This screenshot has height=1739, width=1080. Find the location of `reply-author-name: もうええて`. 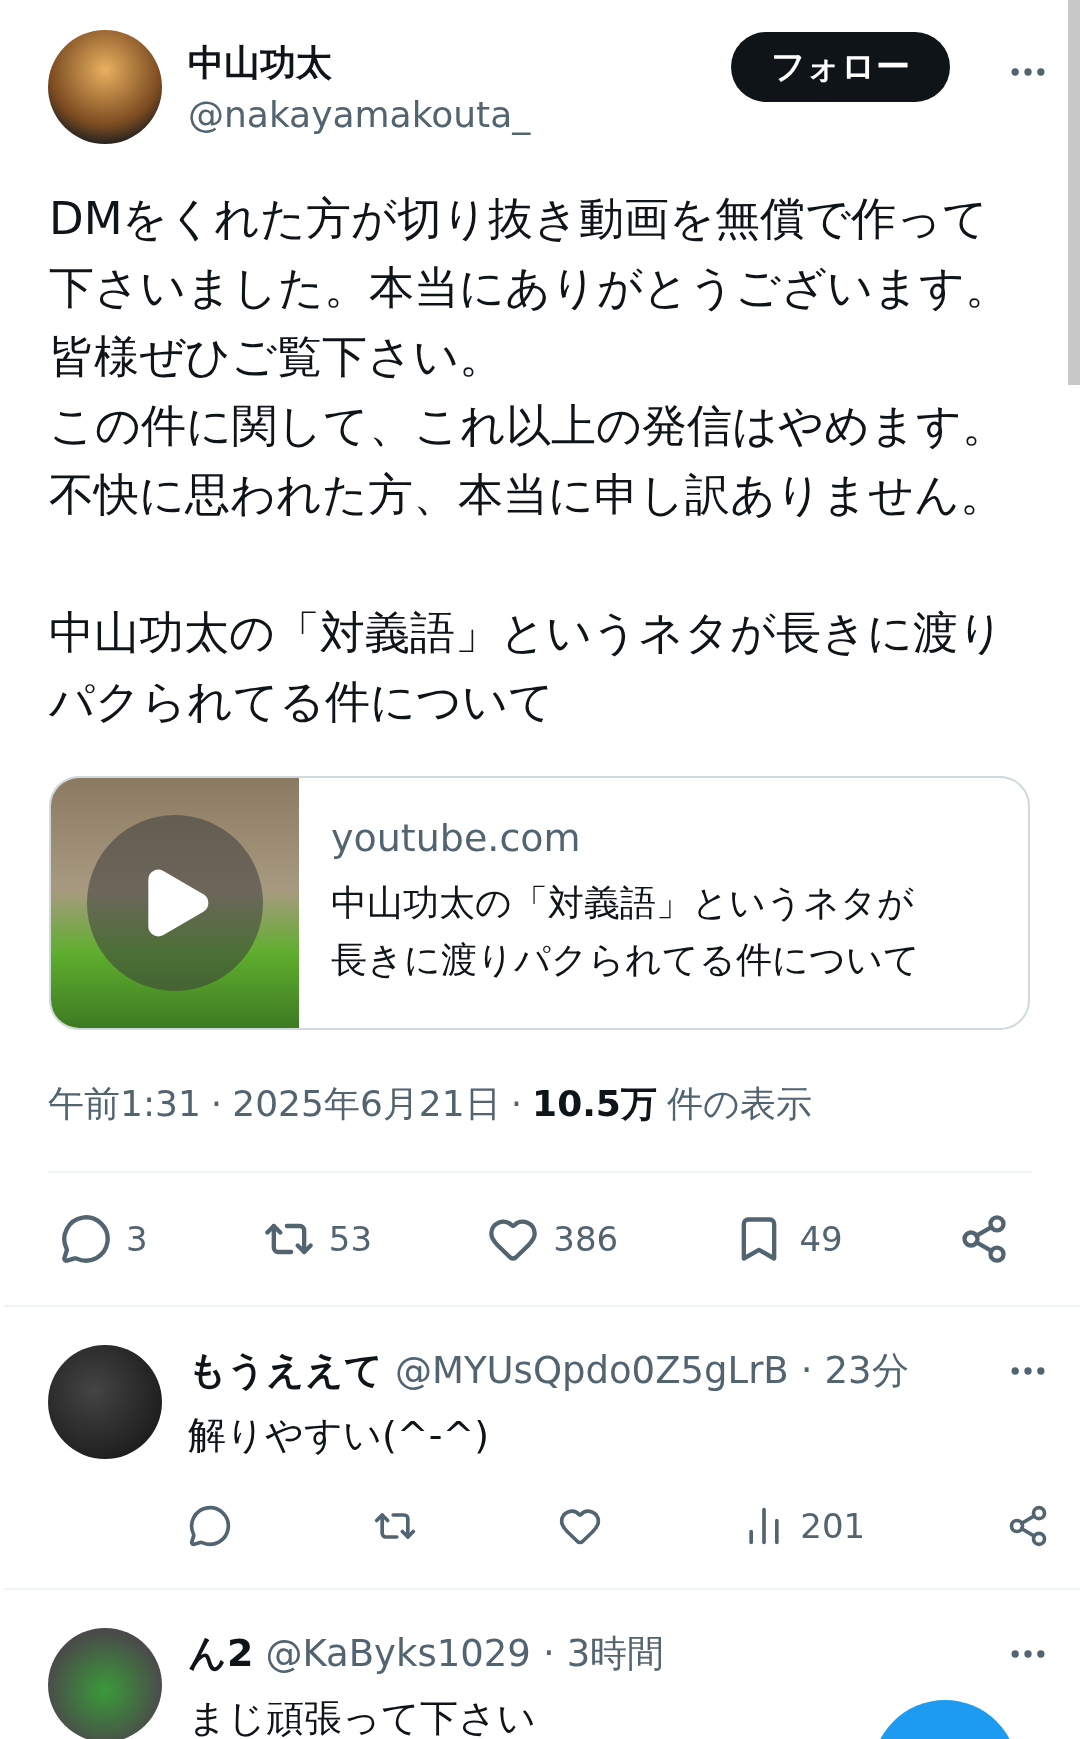

reply-author-name: もうええて is located at coordinates (285, 1370).